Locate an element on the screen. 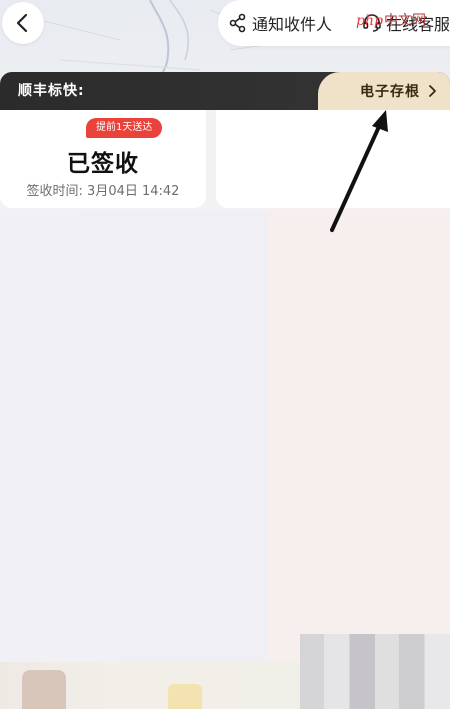 This screenshot has height=709, width=450. early-delivery-badge: 提前1天送达 is located at coordinates (124, 128).